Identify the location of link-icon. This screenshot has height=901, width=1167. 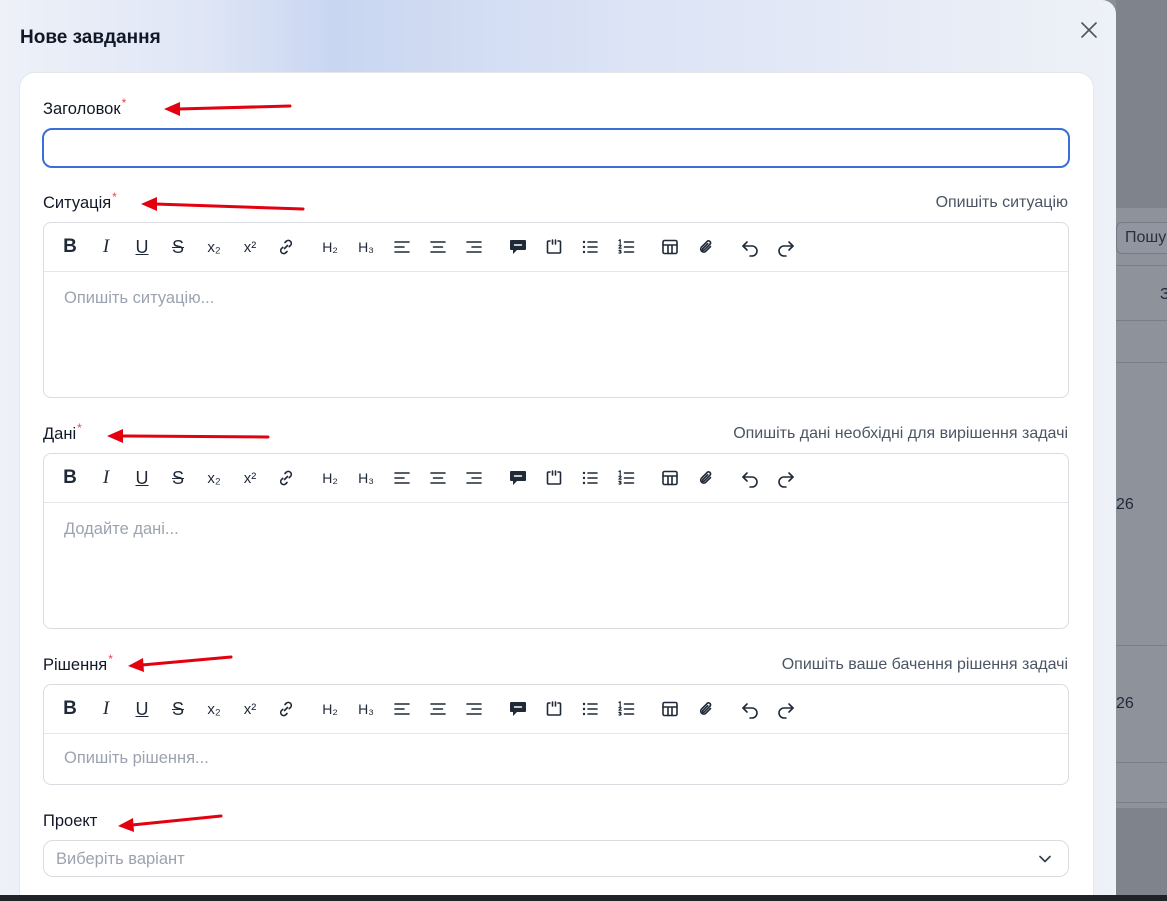
(286, 247).